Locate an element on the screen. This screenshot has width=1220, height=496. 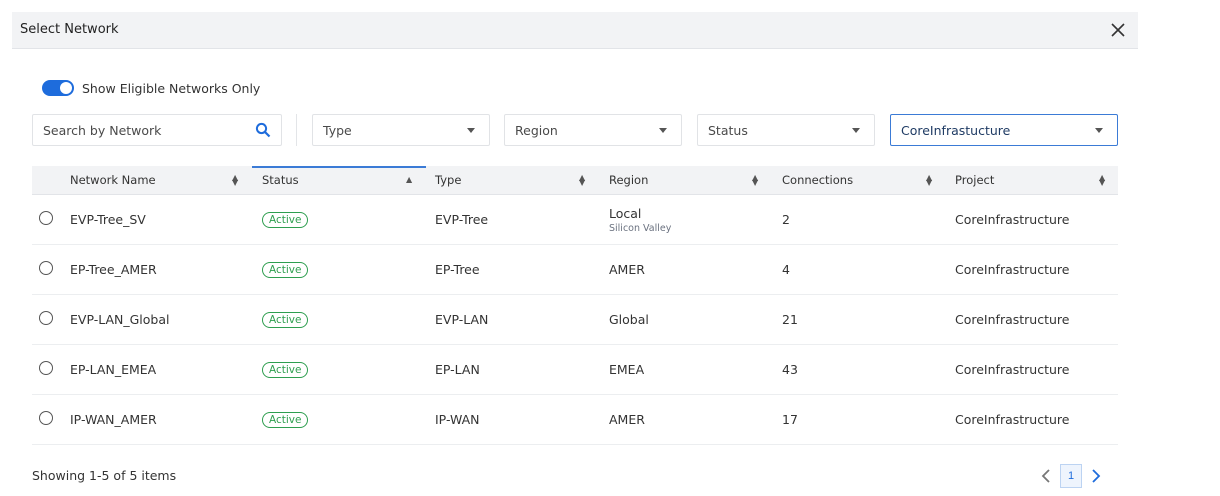
eligible-toggle-row: Show Eligible Networks Only is located at coordinates (151, 88).